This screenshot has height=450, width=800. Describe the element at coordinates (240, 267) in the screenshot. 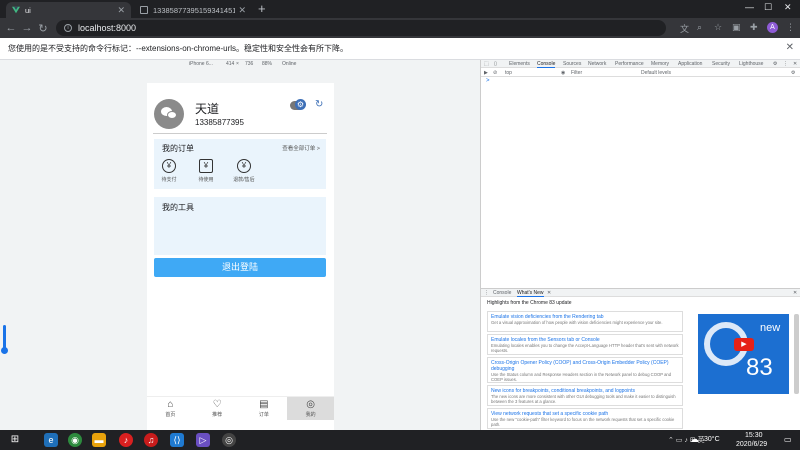

I see `logout-button: 退出登陆` at that location.